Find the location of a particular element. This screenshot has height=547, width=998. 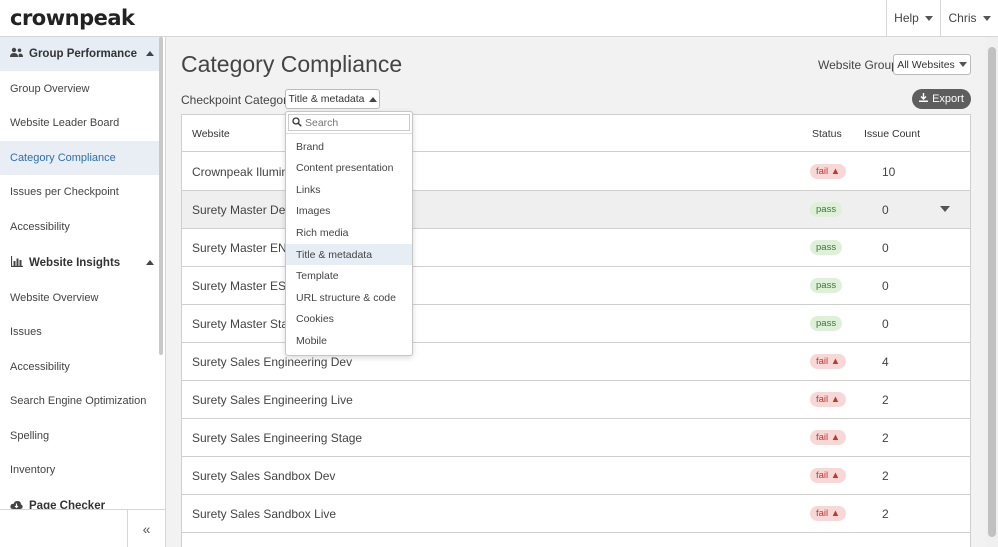

page-scrollbar is located at coordinates (992, 292).